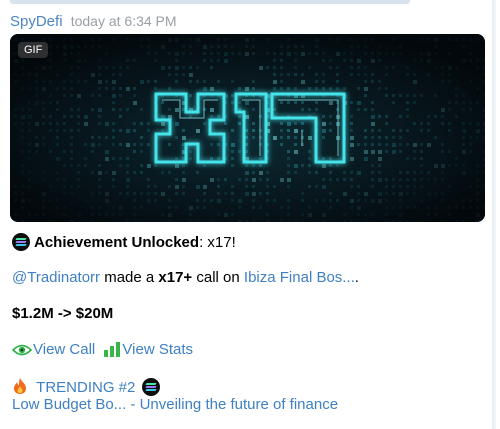 The height and width of the screenshot is (429, 500). I want to click on previous-message-edge, so click(210, 2).